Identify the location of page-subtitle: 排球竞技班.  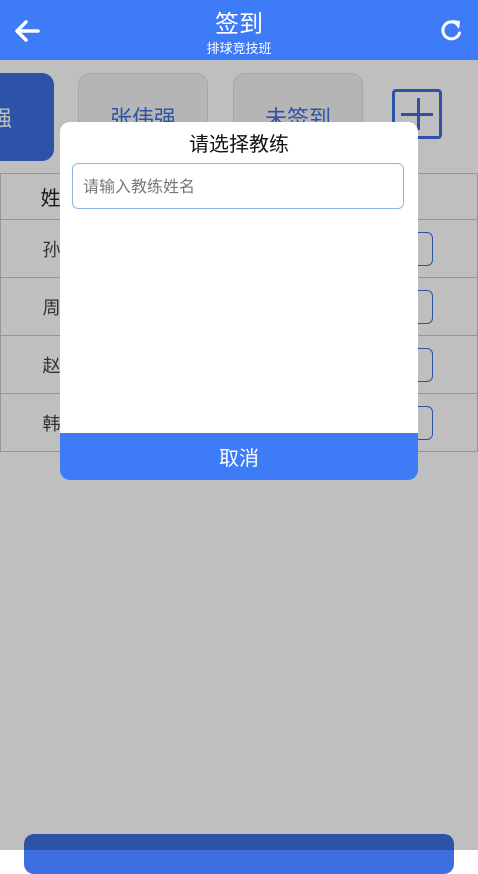
(239, 49).